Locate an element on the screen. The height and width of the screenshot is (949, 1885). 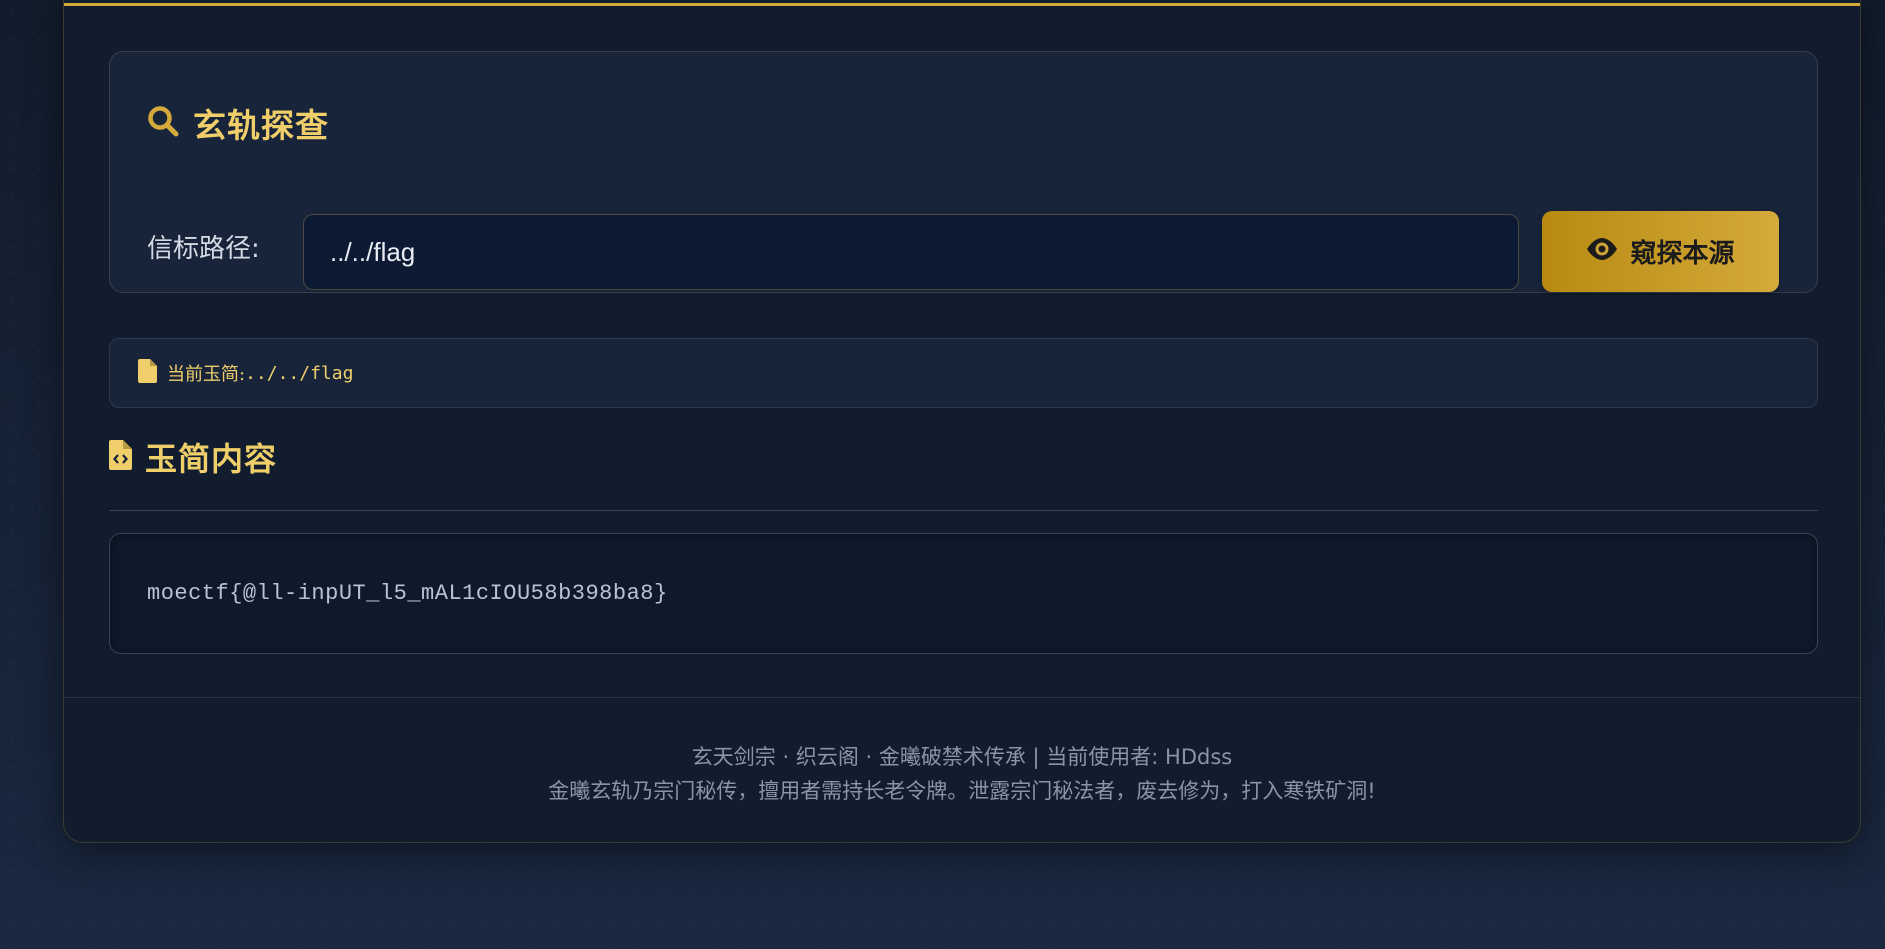
search-panel-title: 玄轨探查 is located at coordinates (238, 123).